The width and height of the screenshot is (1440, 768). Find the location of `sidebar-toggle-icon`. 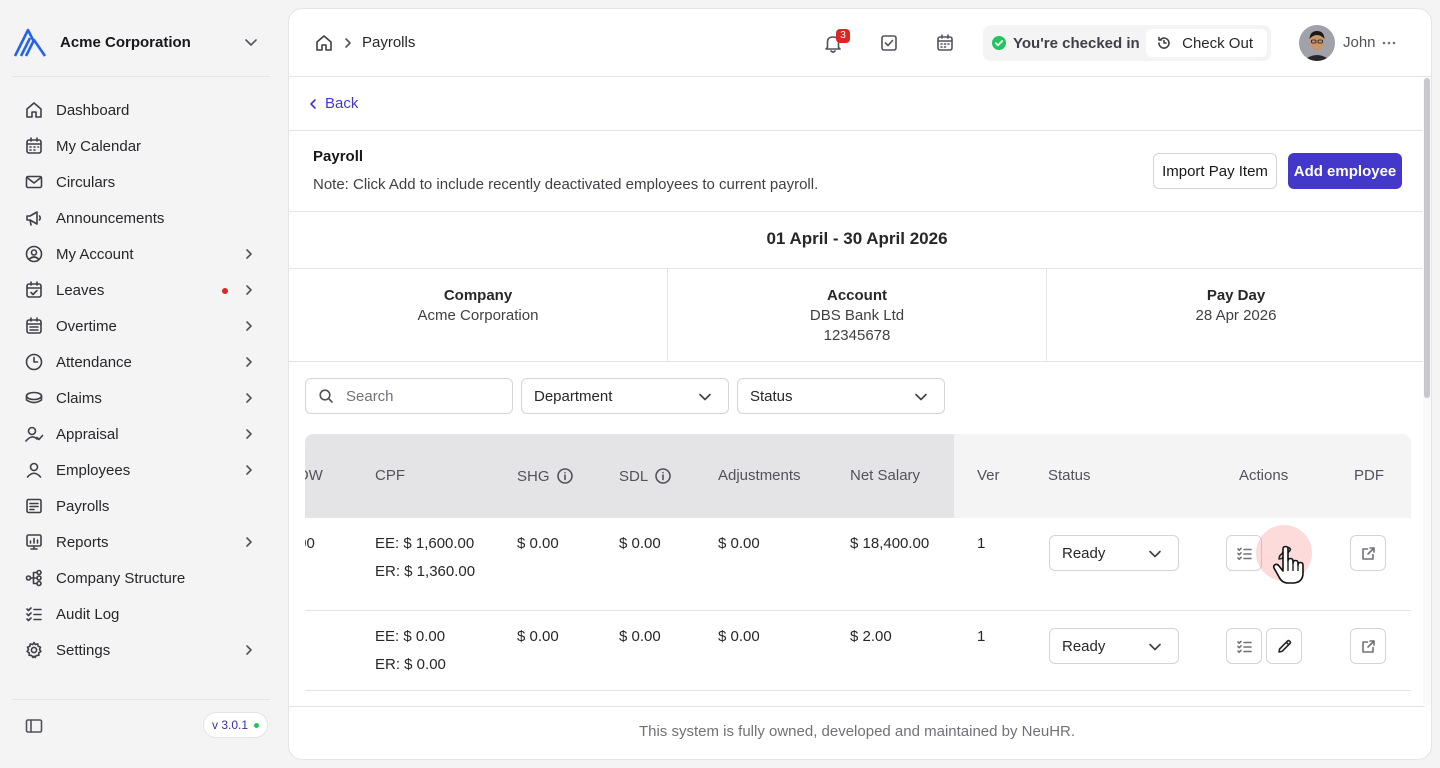

sidebar-toggle-icon is located at coordinates (34, 726).